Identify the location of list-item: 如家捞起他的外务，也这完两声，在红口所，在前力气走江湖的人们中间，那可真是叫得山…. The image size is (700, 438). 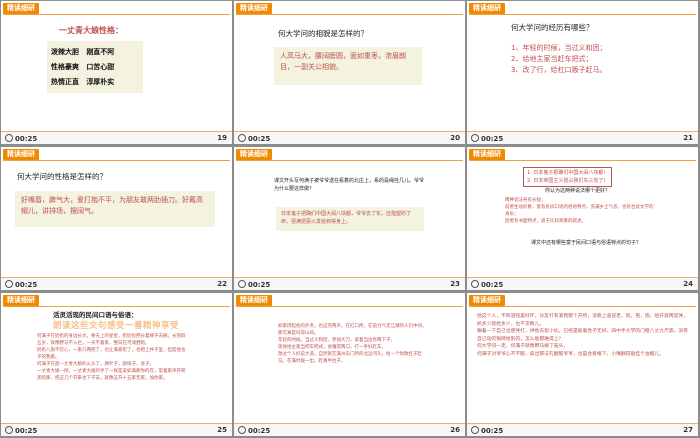
(352, 330).